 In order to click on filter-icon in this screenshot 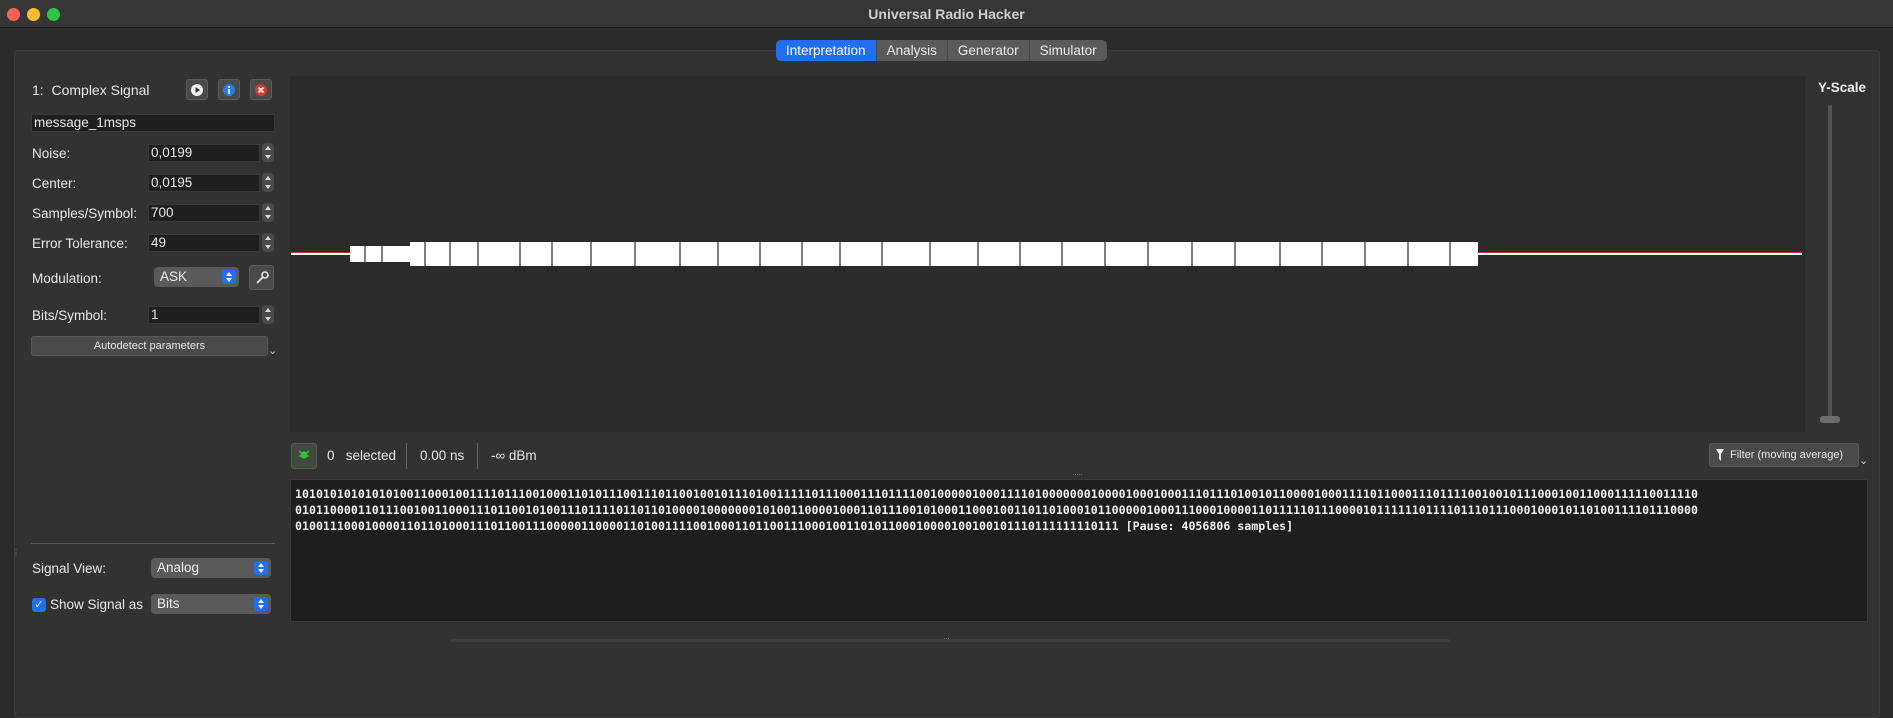, I will do `click(1720, 455)`.